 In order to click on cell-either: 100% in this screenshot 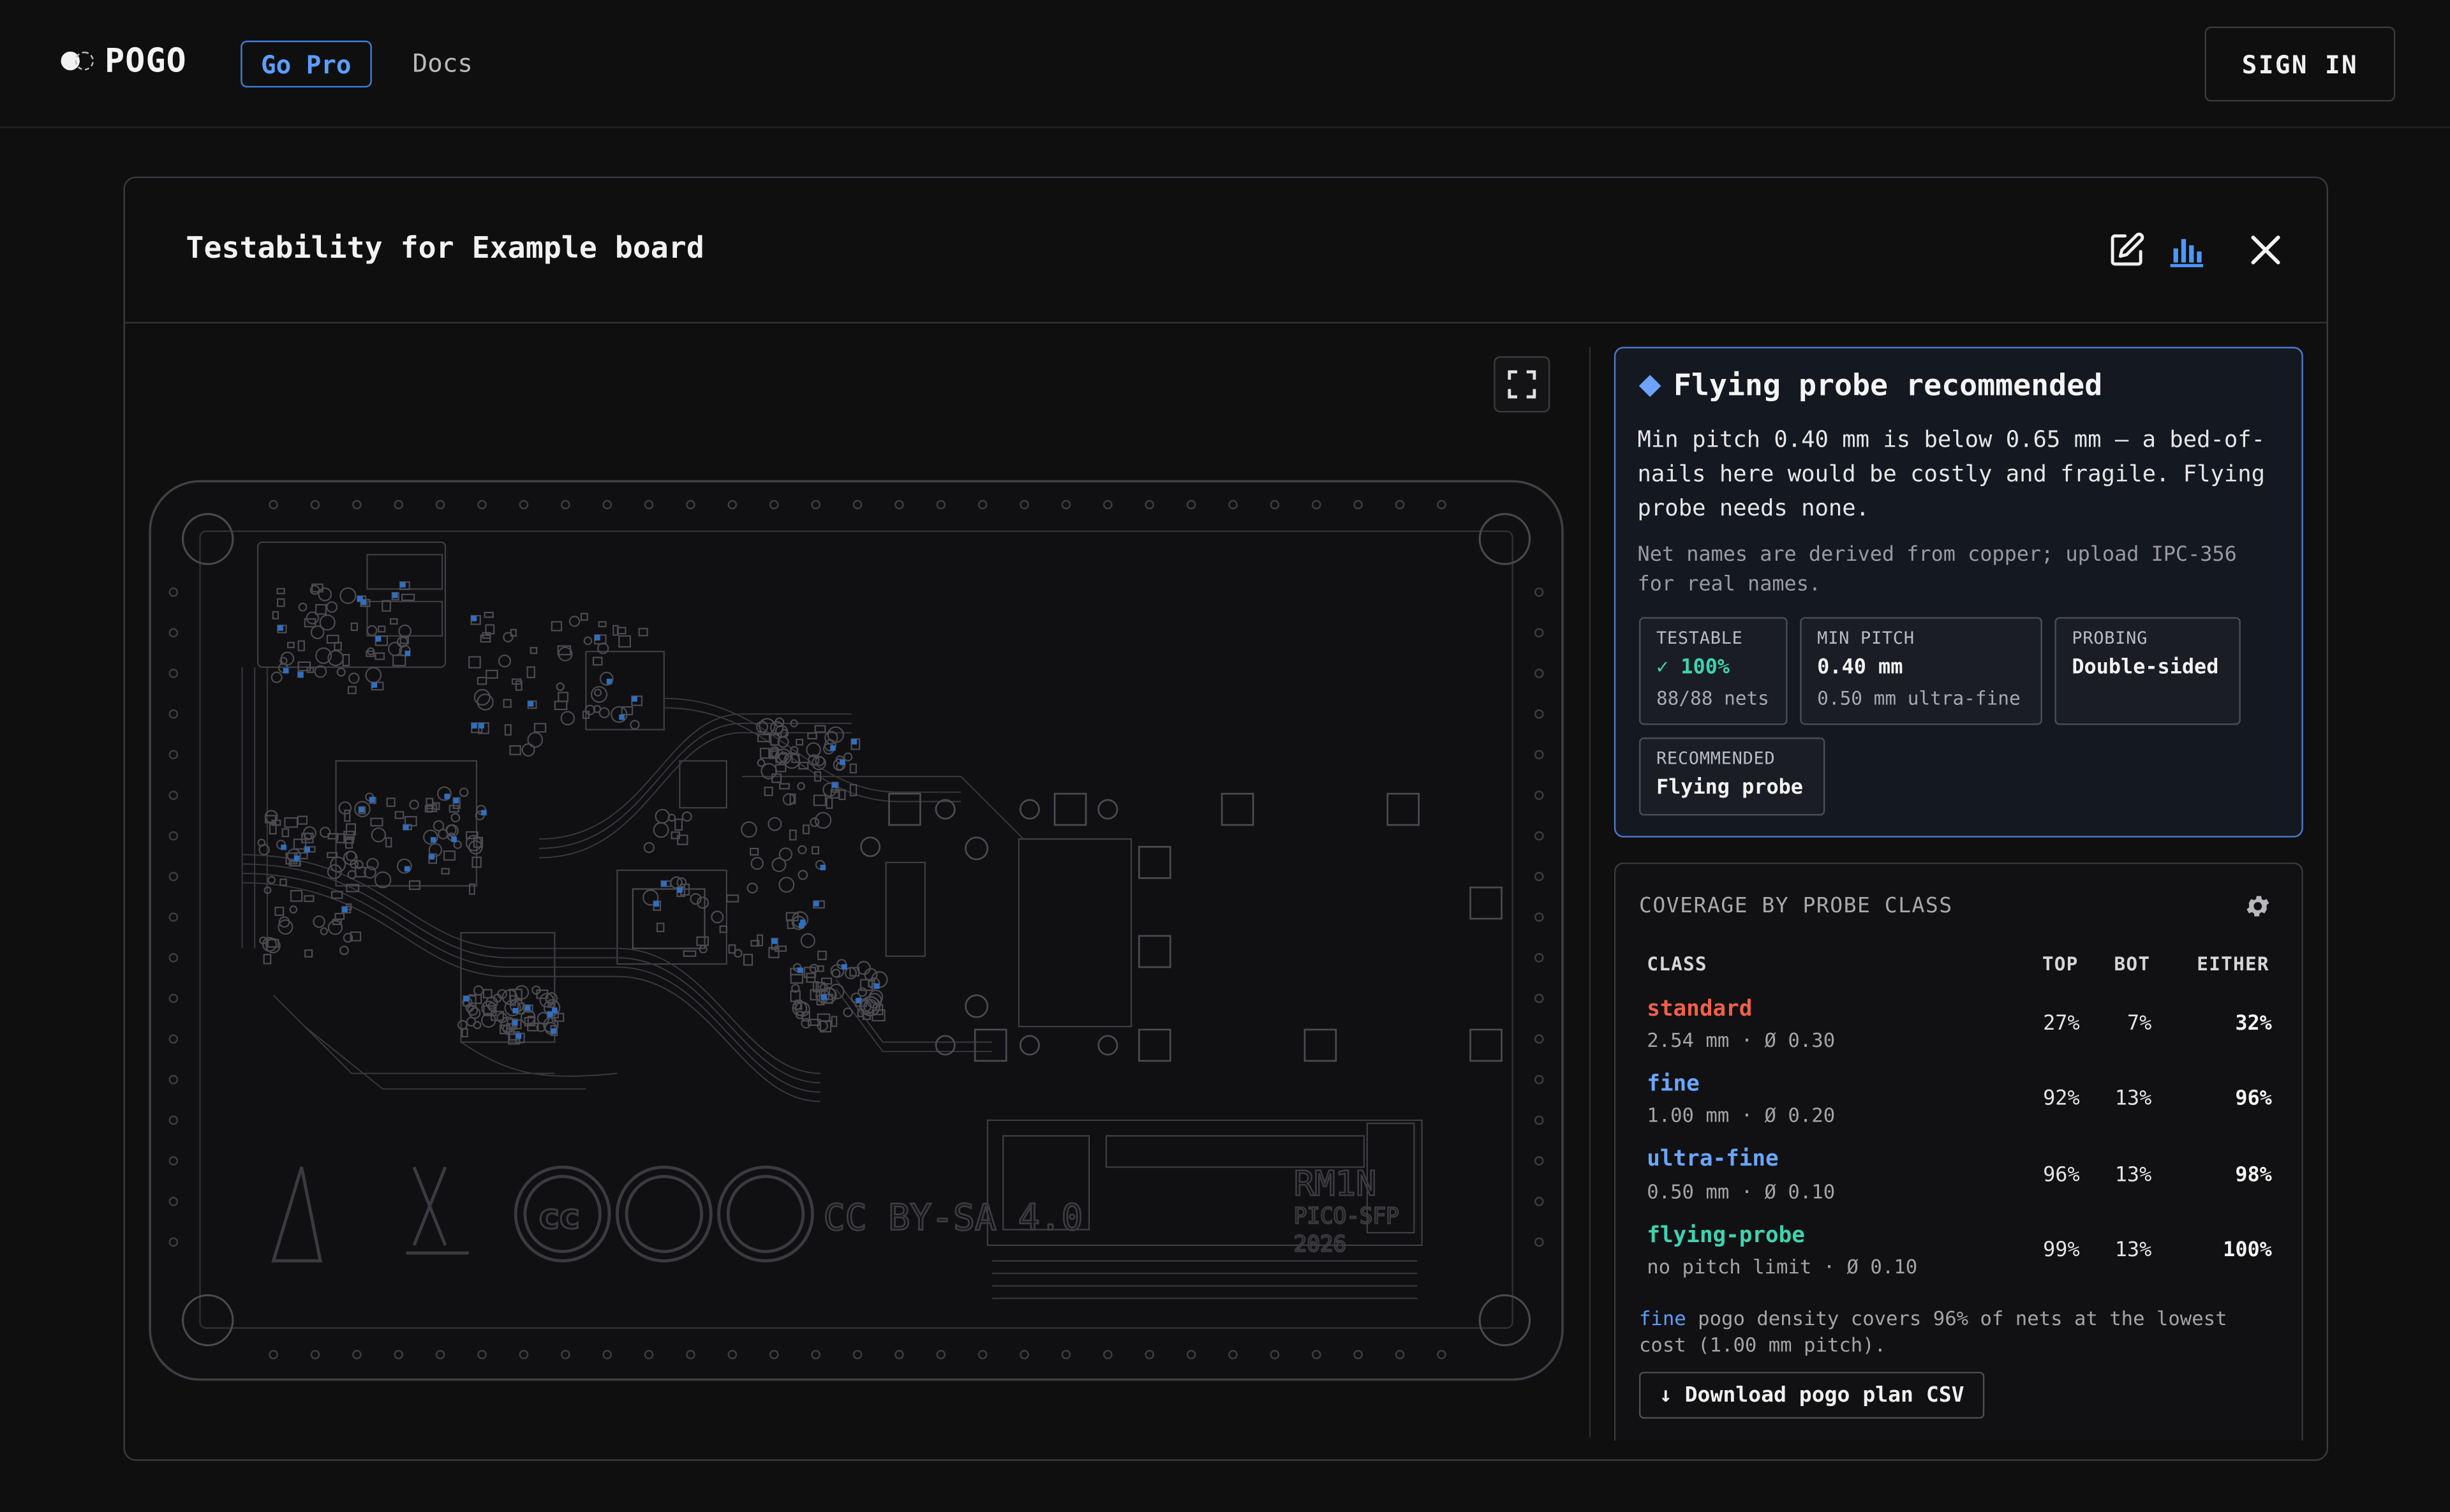, I will do `click(2247, 1251)`.